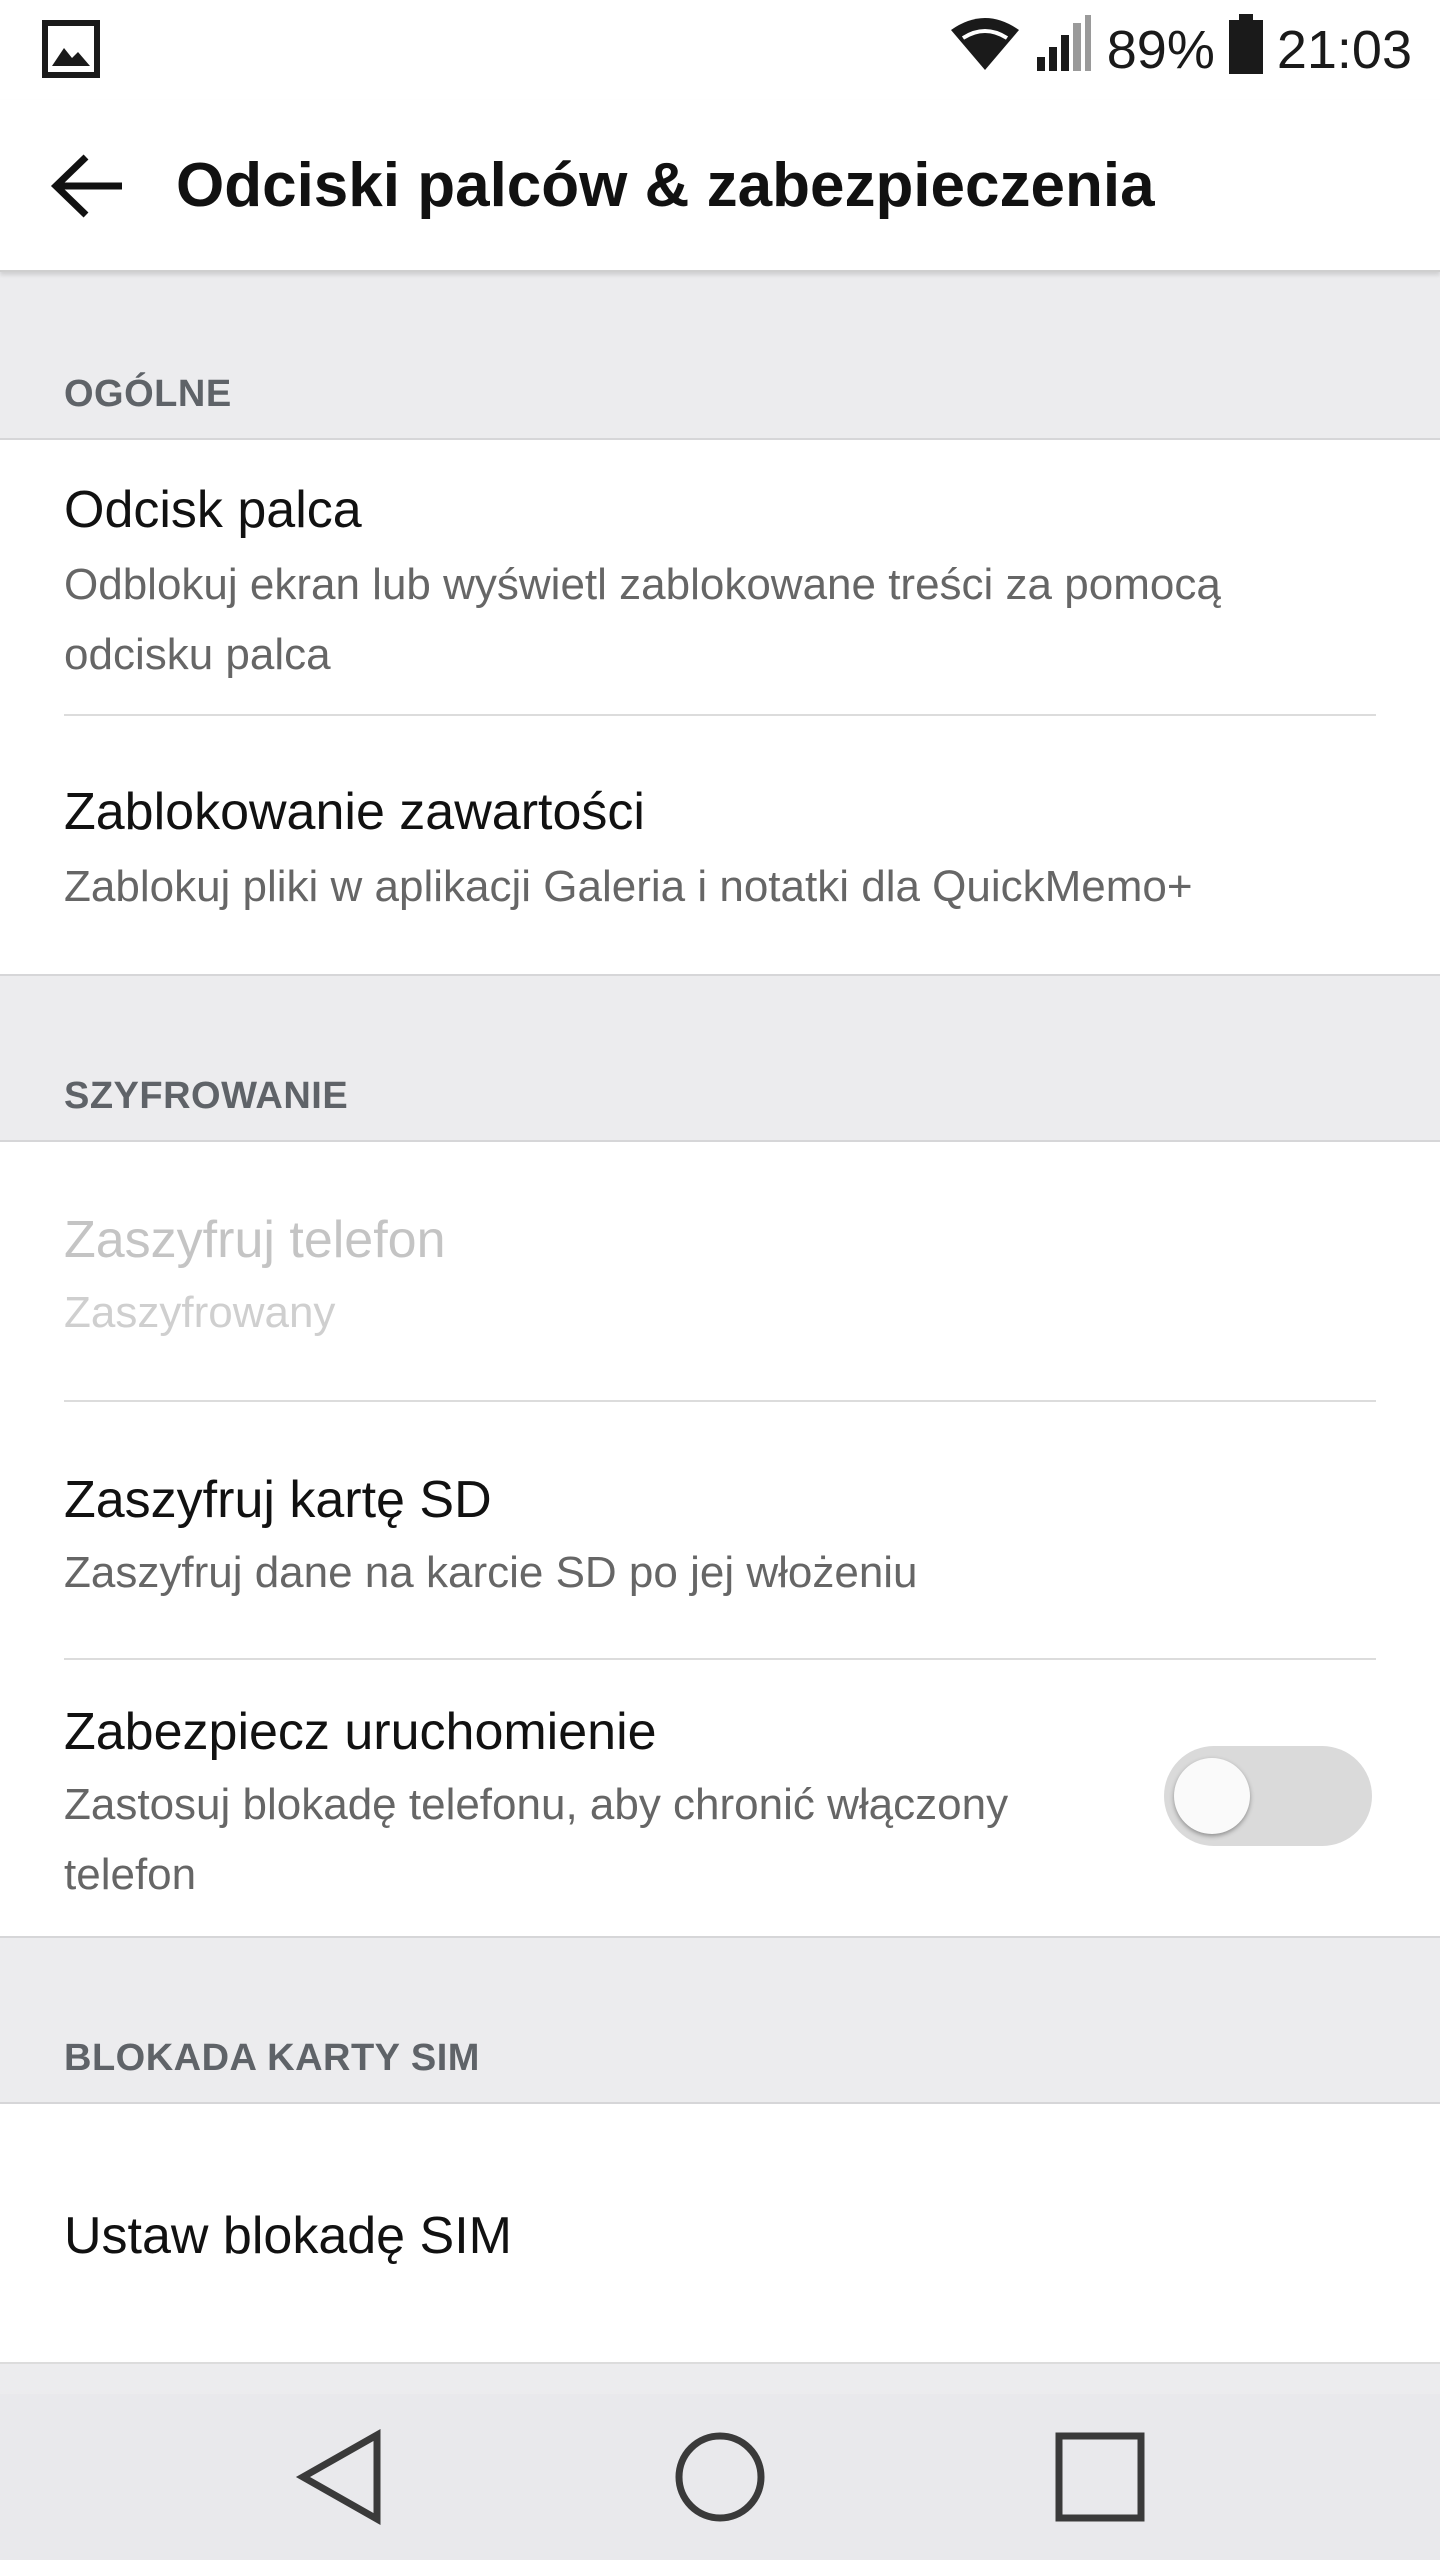 This screenshot has height=2560, width=1440. What do you see at coordinates (278, 1500) in the screenshot?
I see `encrypt-sd-title: Zaszyfruj kartę SD` at bounding box center [278, 1500].